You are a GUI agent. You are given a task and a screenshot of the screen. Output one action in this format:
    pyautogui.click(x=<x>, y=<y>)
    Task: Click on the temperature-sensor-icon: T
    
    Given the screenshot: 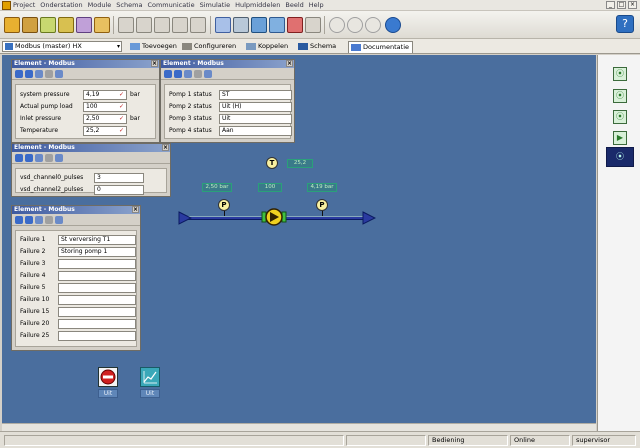 What is the action you would take?
    pyautogui.click(x=272, y=163)
    